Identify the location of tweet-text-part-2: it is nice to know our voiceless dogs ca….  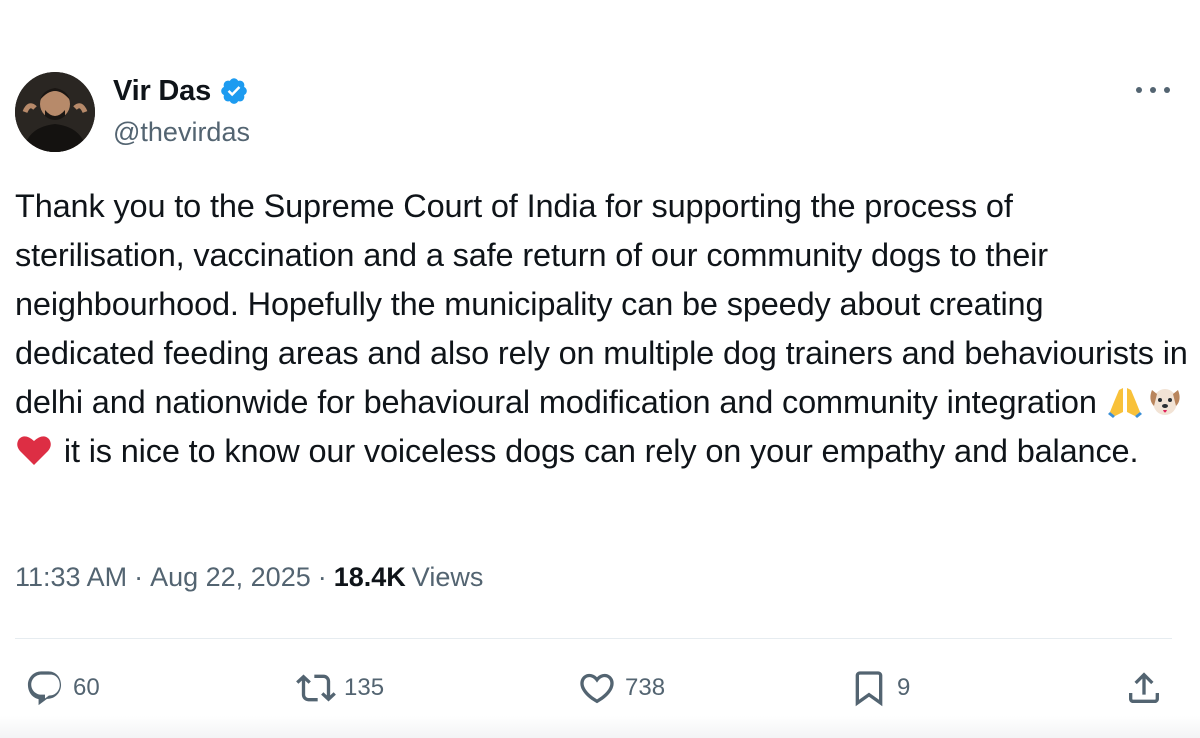
(597, 451).